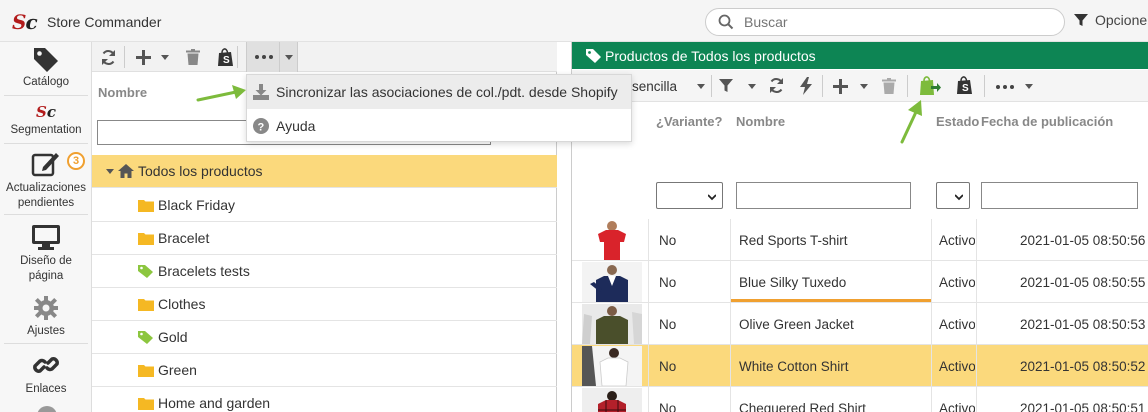  What do you see at coordinates (654, 86) in the screenshot?
I see `view-select: sencilla` at bounding box center [654, 86].